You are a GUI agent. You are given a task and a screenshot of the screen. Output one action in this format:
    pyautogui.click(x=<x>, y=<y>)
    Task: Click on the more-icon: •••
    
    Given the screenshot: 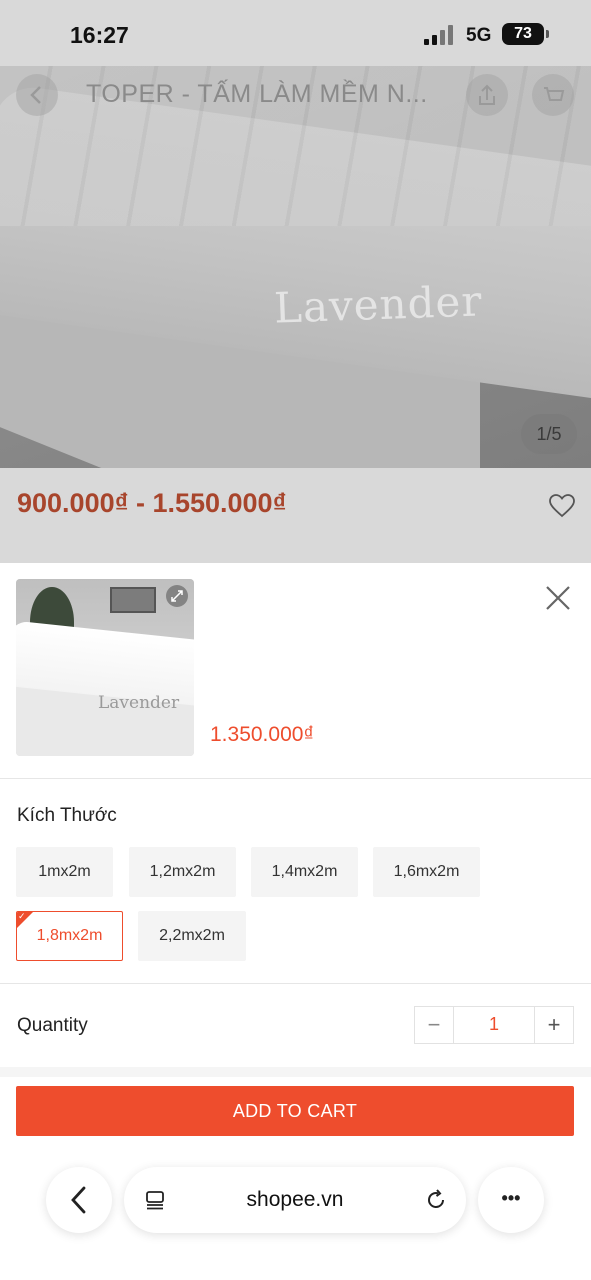 What is the action you would take?
    pyautogui.click(x=511, y=1198)
    